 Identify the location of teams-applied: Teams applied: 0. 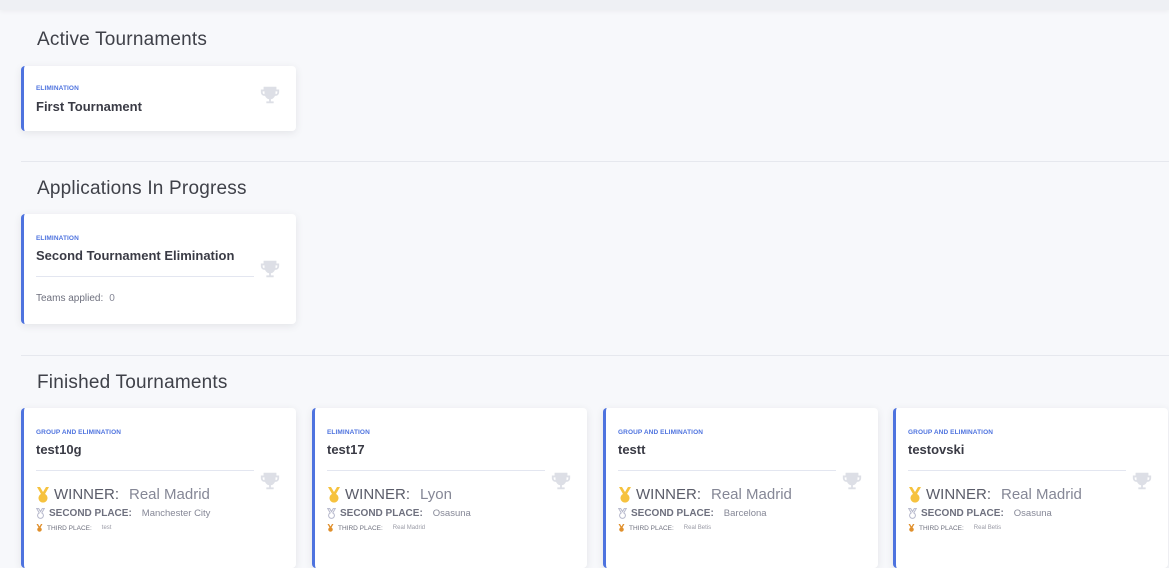
(75, 298).